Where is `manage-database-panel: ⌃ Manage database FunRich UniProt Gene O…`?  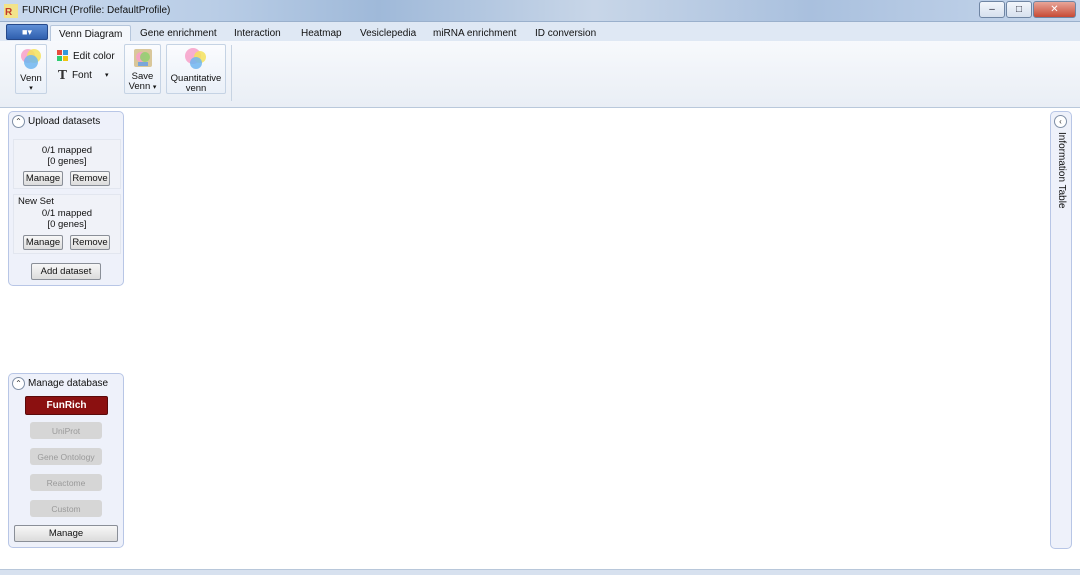
manage-database-panel: ⌃ Manage database FunRich UniProt Gene O… is located at coordinates (66, 460).